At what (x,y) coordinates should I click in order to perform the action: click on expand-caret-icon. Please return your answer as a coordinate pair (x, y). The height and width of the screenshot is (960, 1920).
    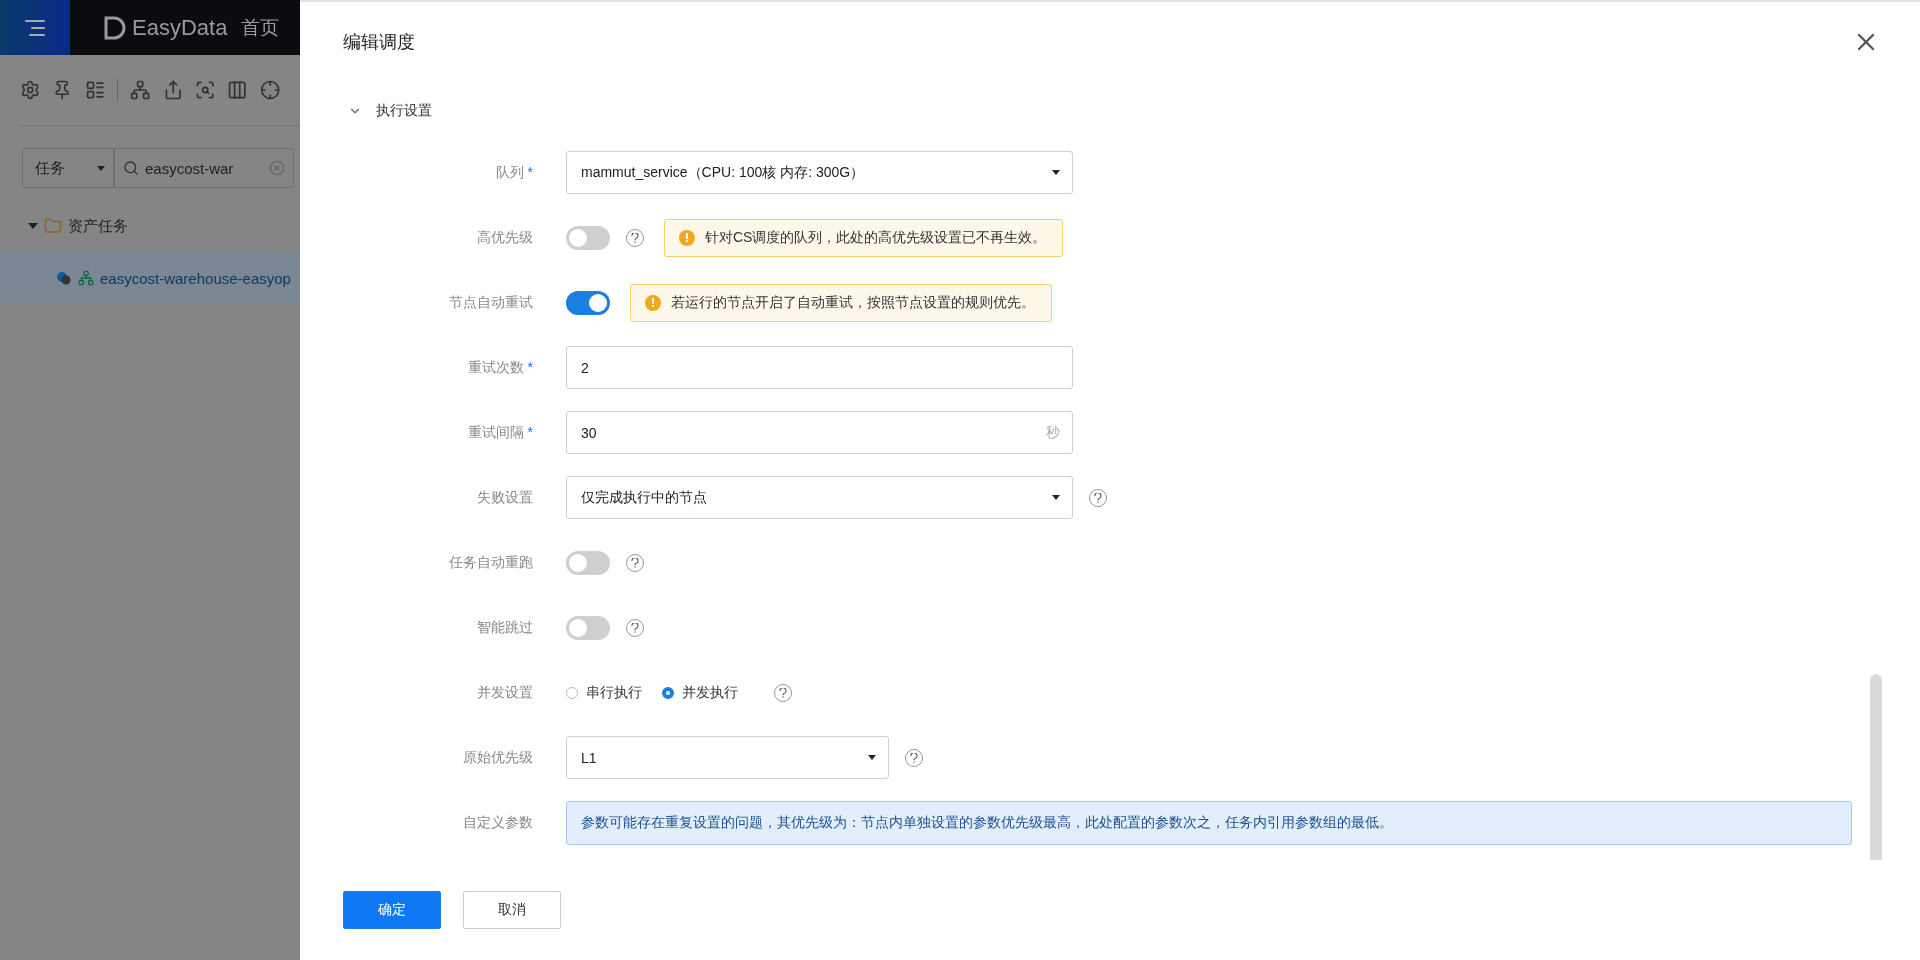
    Looking at the image, I should click on (33, 226).